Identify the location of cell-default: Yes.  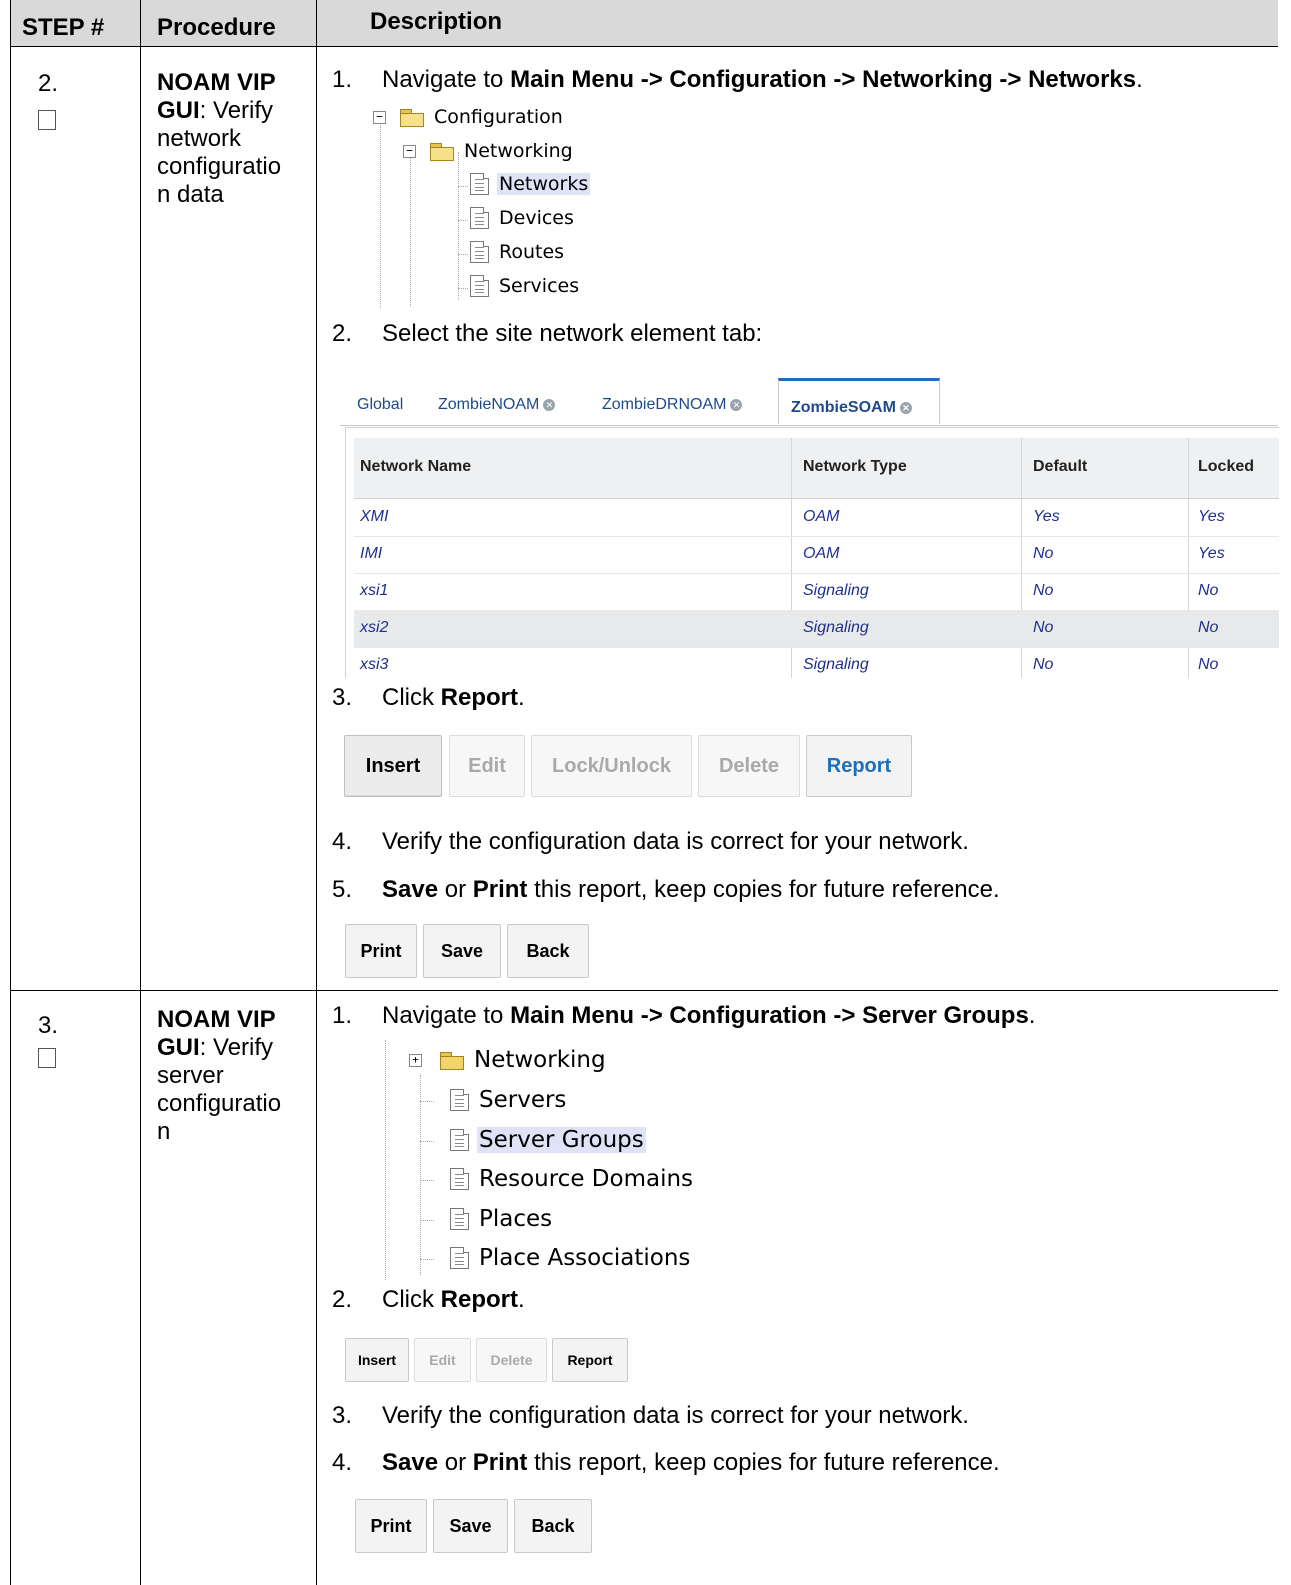
(1046, 516).